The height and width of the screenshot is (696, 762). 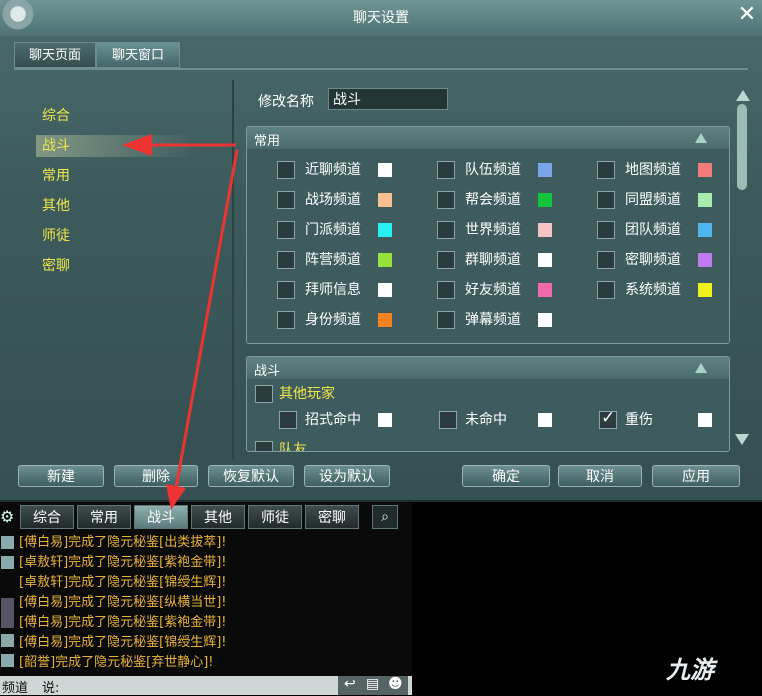 I want to click on arrow-to-battle-tab, so click(x=206, y=319).